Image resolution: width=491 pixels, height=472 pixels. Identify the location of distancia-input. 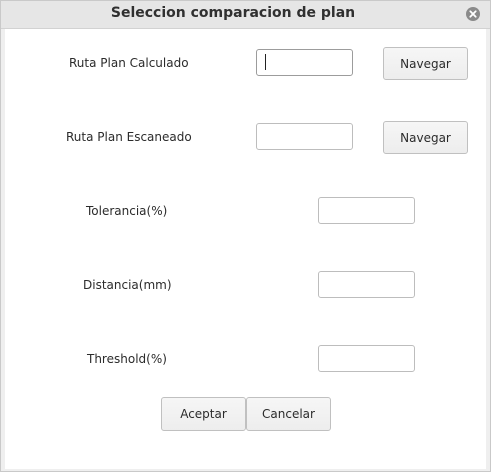
(366, 284).